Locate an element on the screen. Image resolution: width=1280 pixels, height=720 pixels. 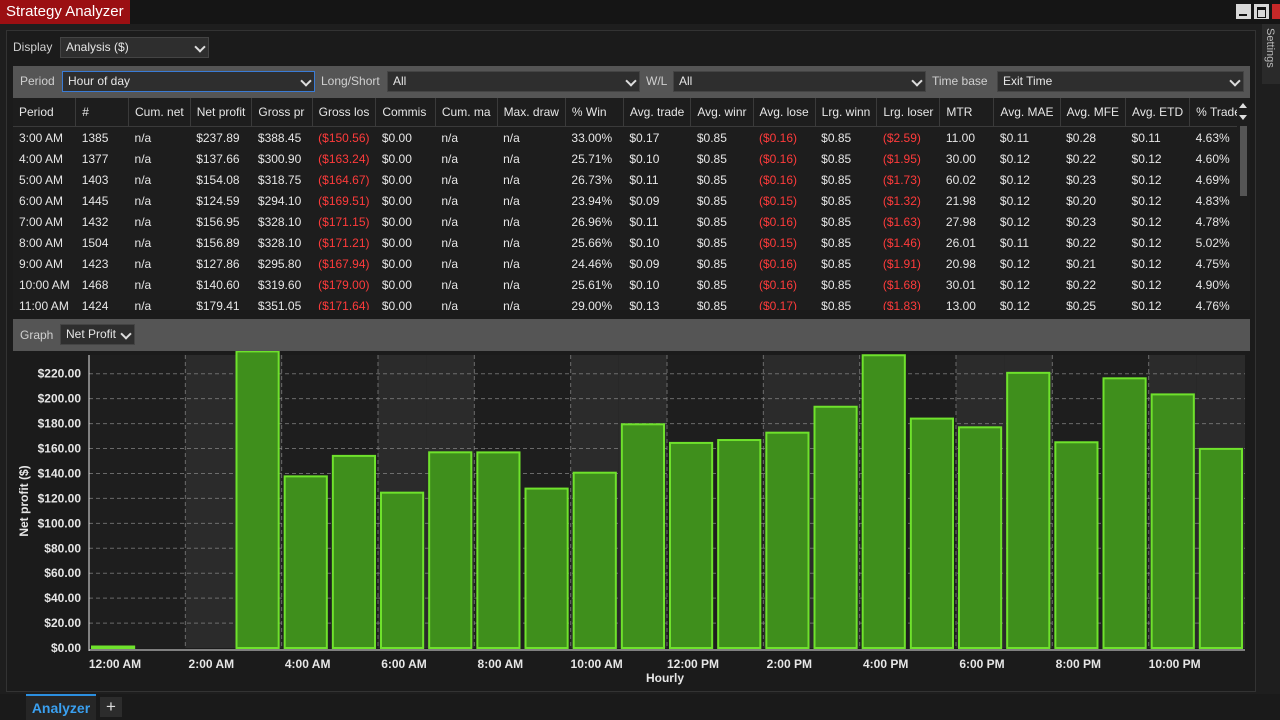
table-cell: $318.75 is located at coordinates (279, 179).